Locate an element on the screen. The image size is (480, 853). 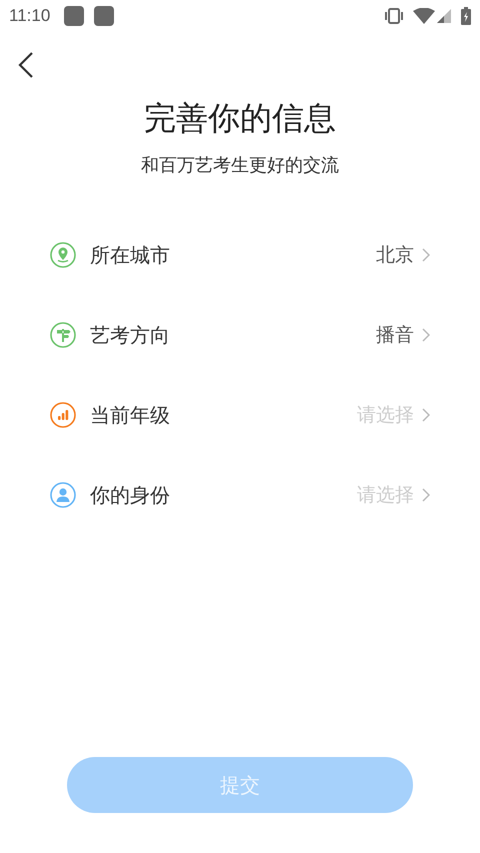
wifi-icon is located at coordinates (424, 16).